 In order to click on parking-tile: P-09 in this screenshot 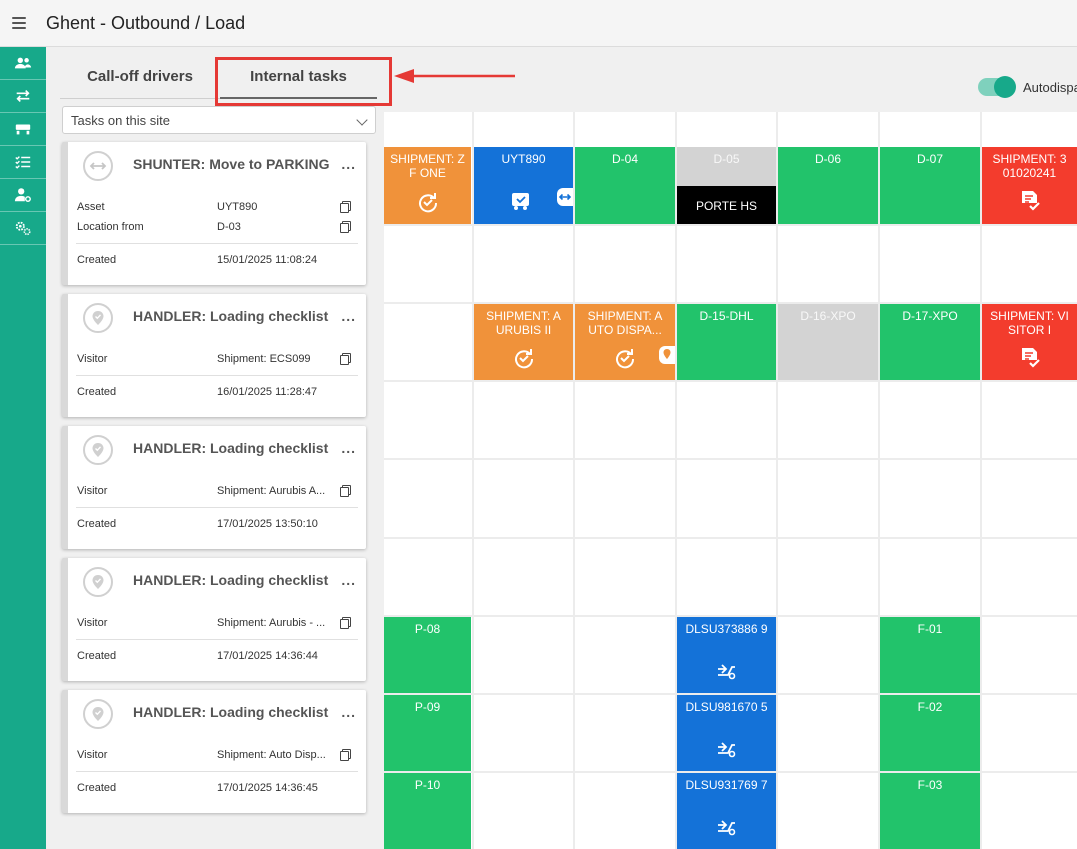, I will do `click(427, 733)`.